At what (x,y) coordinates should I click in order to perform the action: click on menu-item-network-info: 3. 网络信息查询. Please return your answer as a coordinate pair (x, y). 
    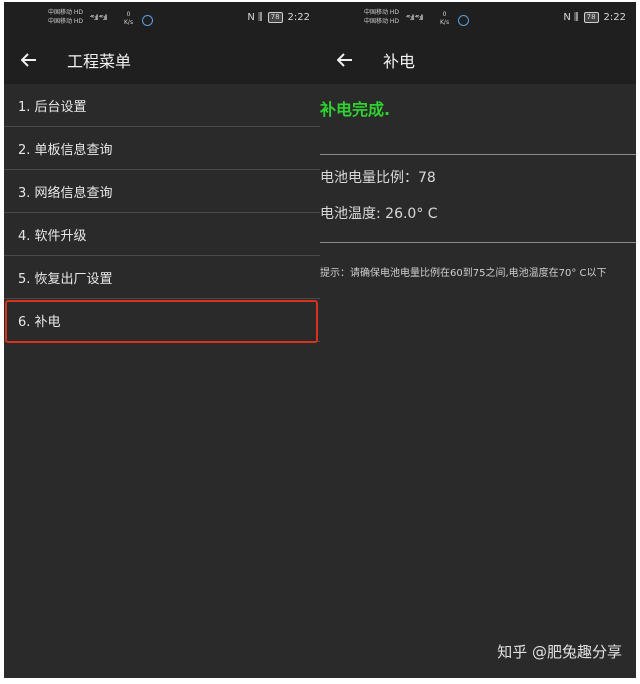
    Looking at the image, I should click on (162, 191).